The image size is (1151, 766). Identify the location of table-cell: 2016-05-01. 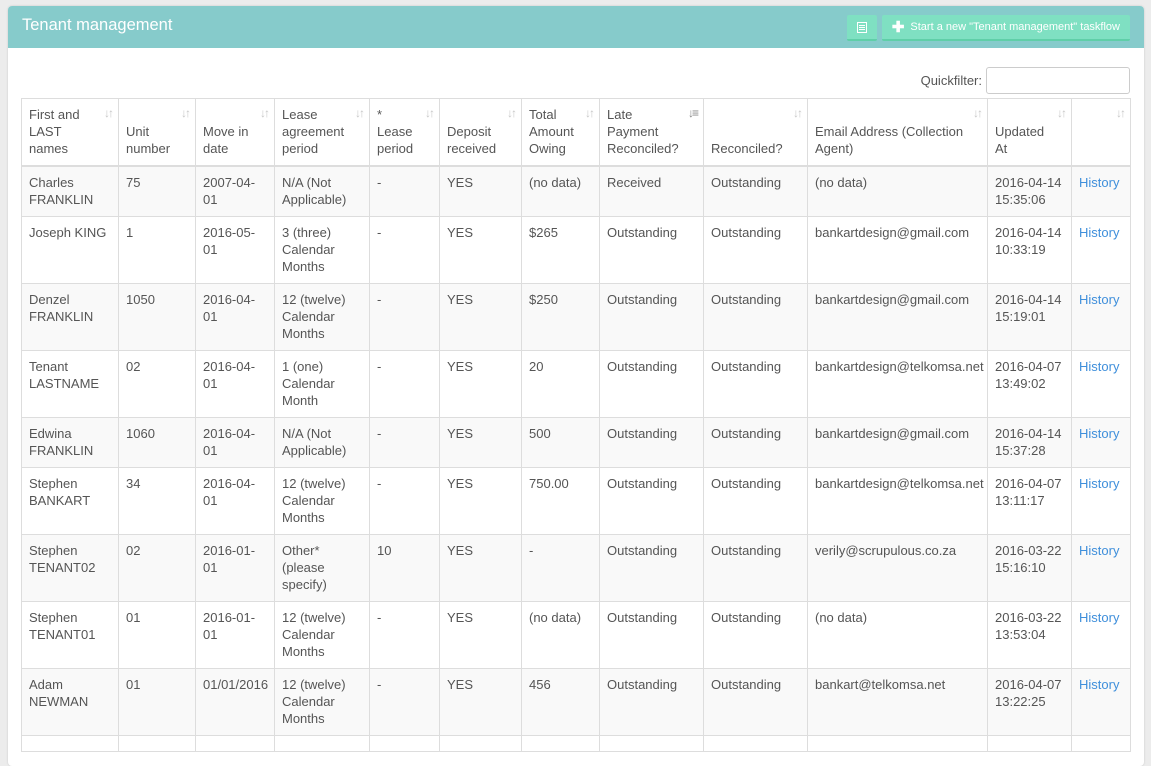
(235, 250).